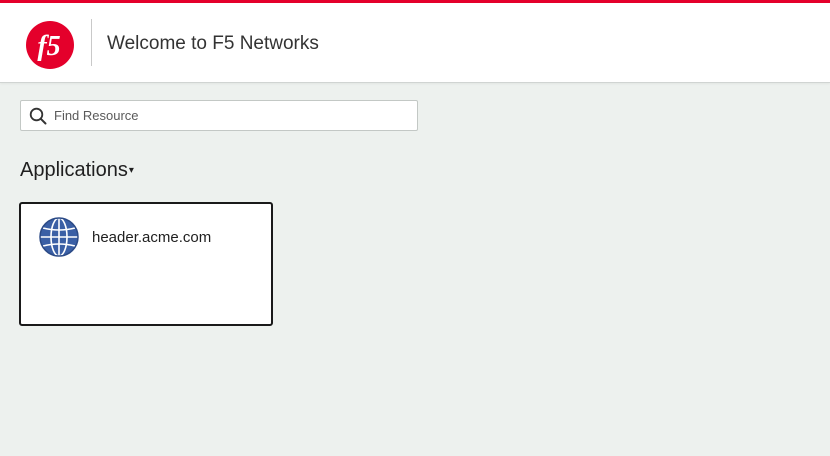 The image size is (830, 456). Describe the element at coordinates (74, 170) in the screenshot. I see `applications-heading: Applications` at that location.